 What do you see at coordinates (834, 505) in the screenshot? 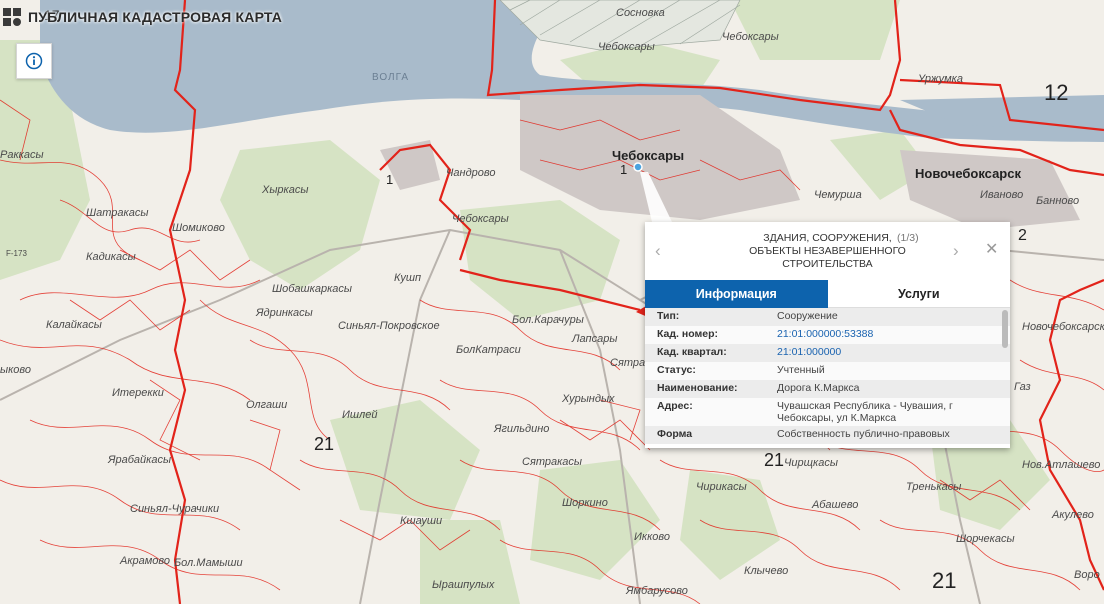
I see `place-abashevo: Абашево` at bounding box center [834, 505].